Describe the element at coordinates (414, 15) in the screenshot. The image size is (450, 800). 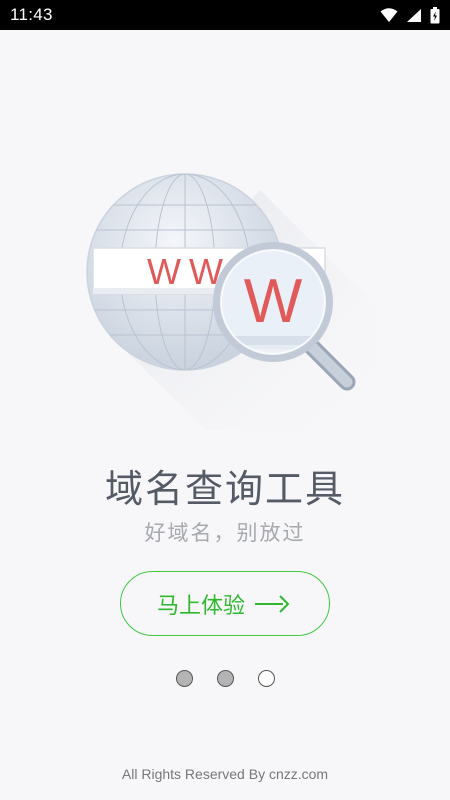
I see `signal-icon` at that location.